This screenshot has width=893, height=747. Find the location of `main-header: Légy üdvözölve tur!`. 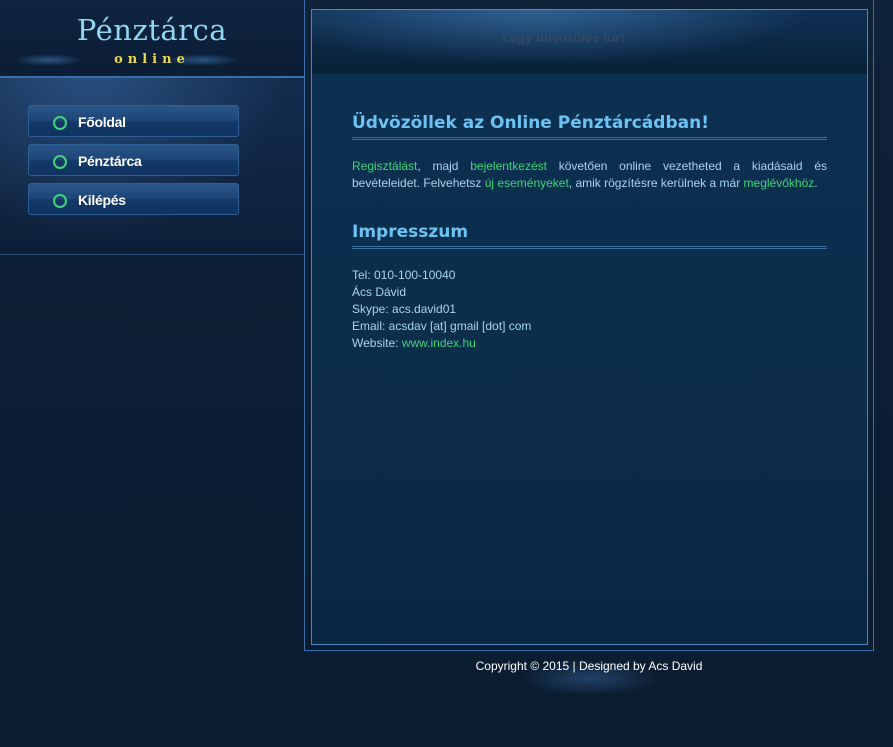

main-header: Légy üdvözölve tur! is located at coordinates (589, 42).